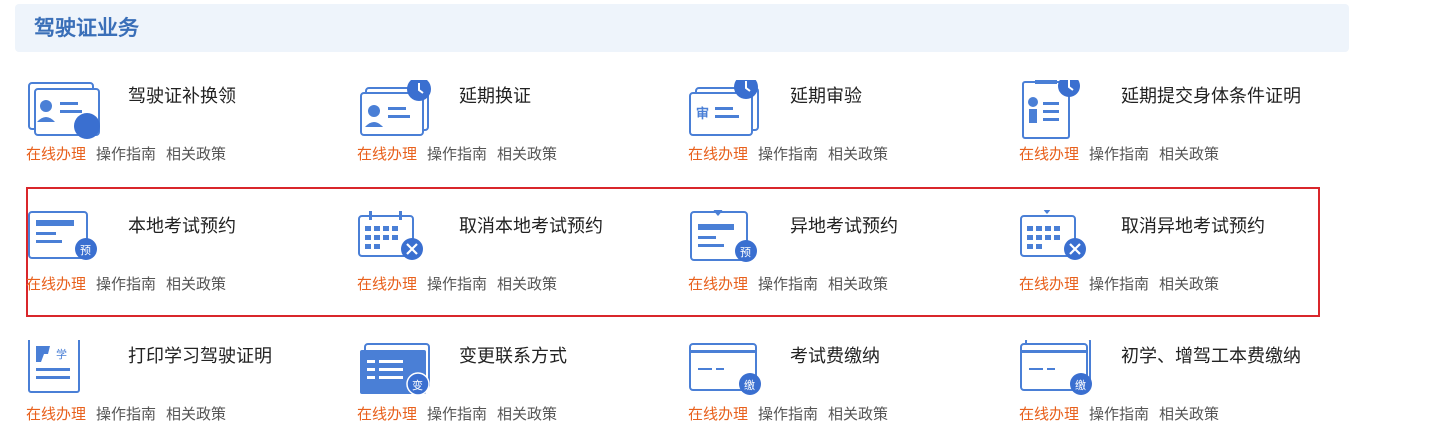  Describe the element at coordinates (182, 226) in the screenshot. I see `service-title: 本地考试预约` at that location.